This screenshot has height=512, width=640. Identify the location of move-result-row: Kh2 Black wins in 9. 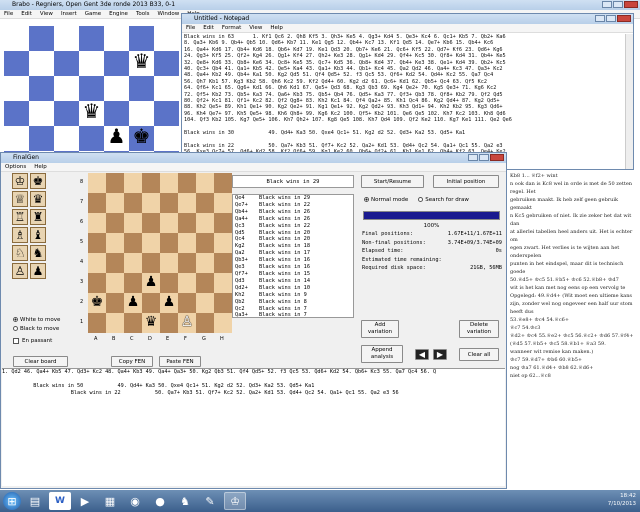
(293, 295).